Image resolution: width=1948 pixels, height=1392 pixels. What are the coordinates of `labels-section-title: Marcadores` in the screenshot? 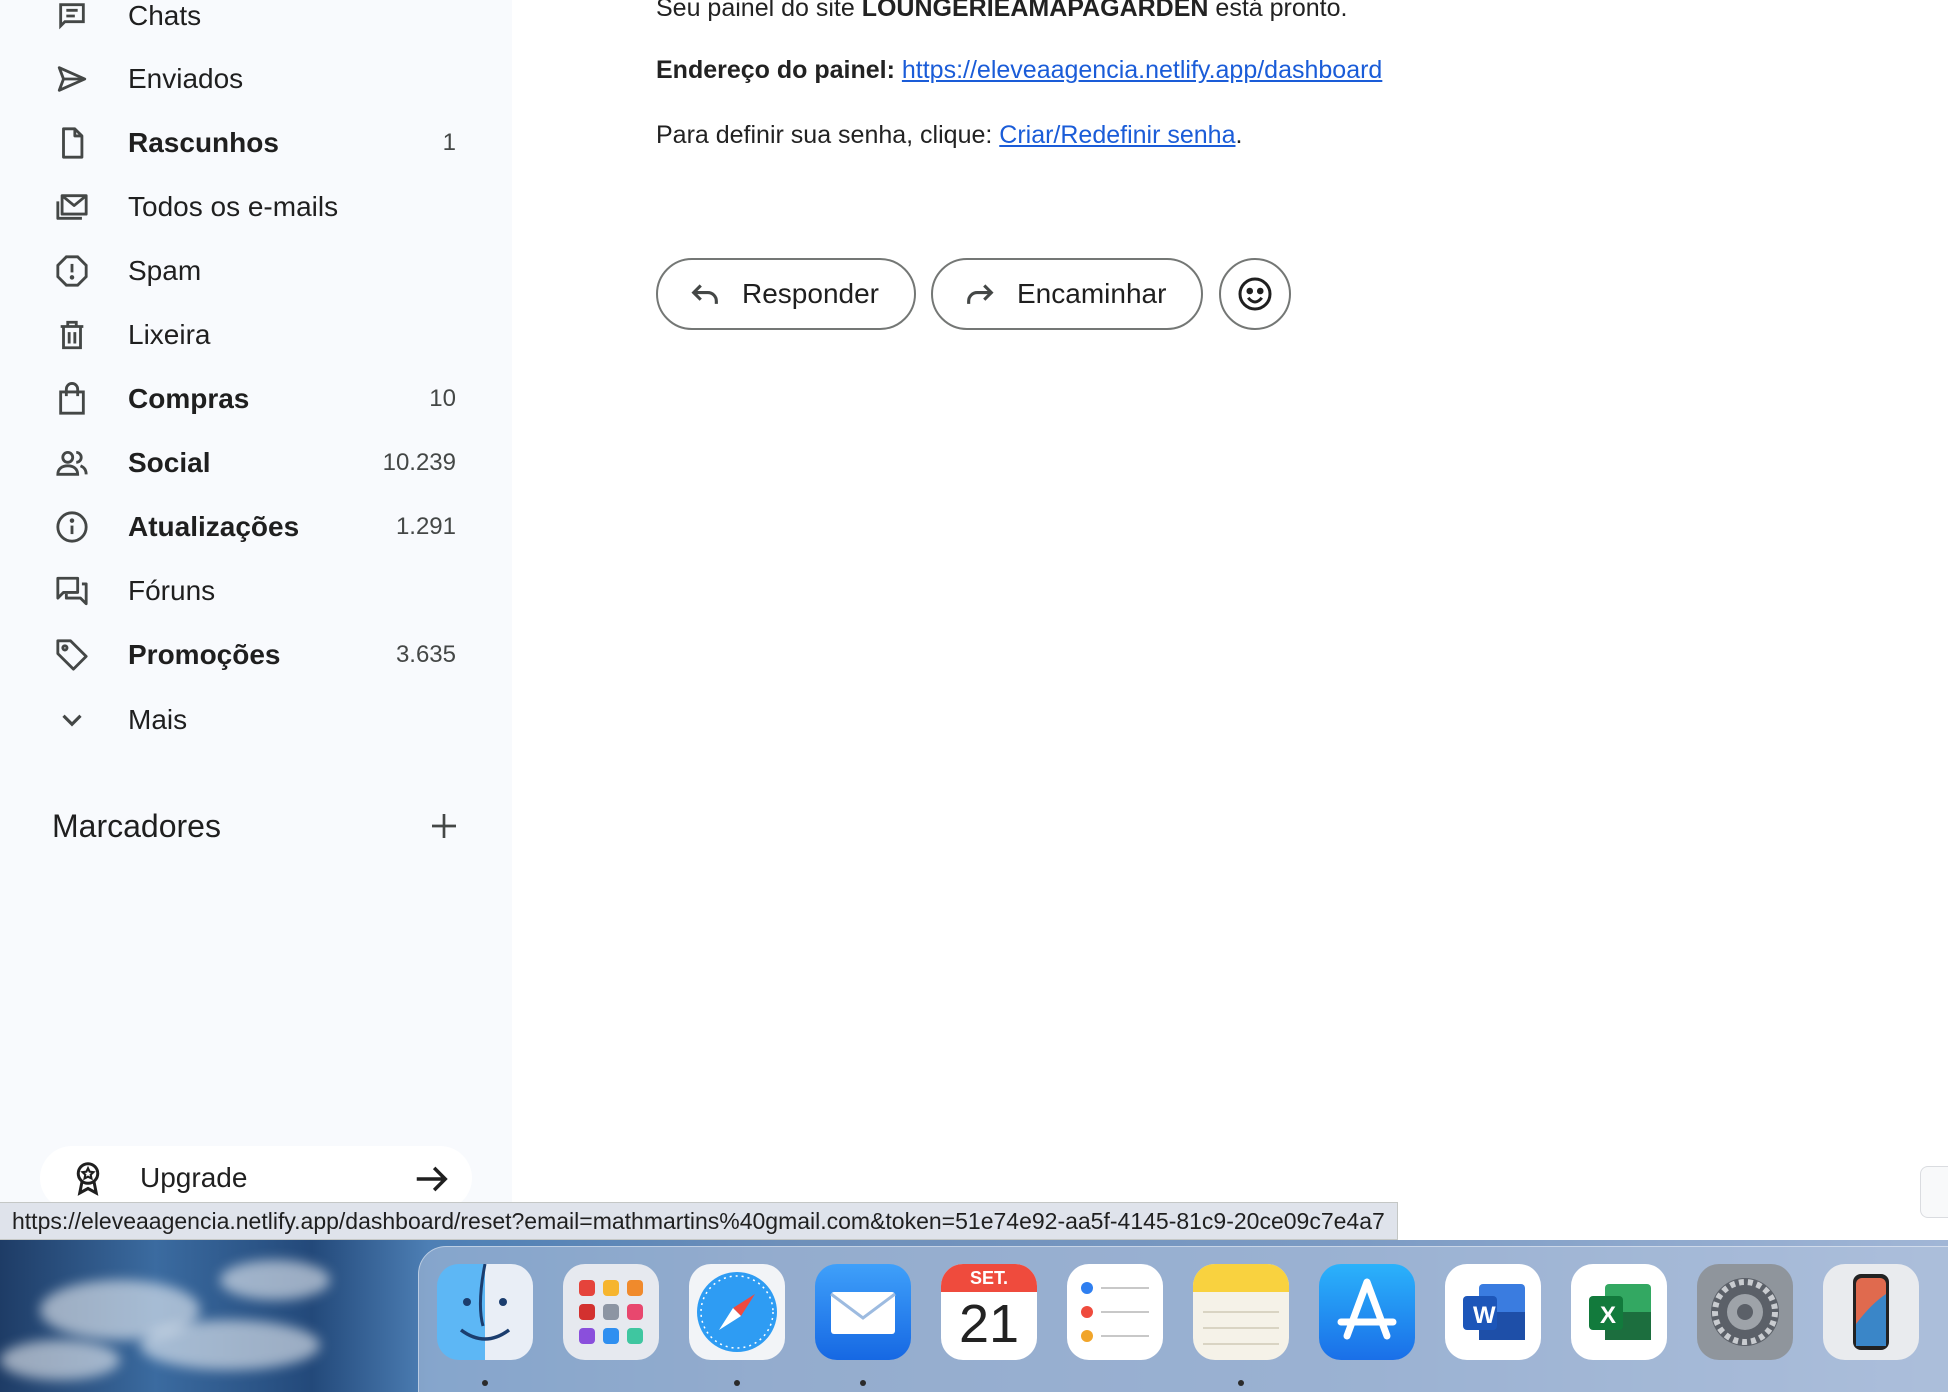 It's located at (136, 826).